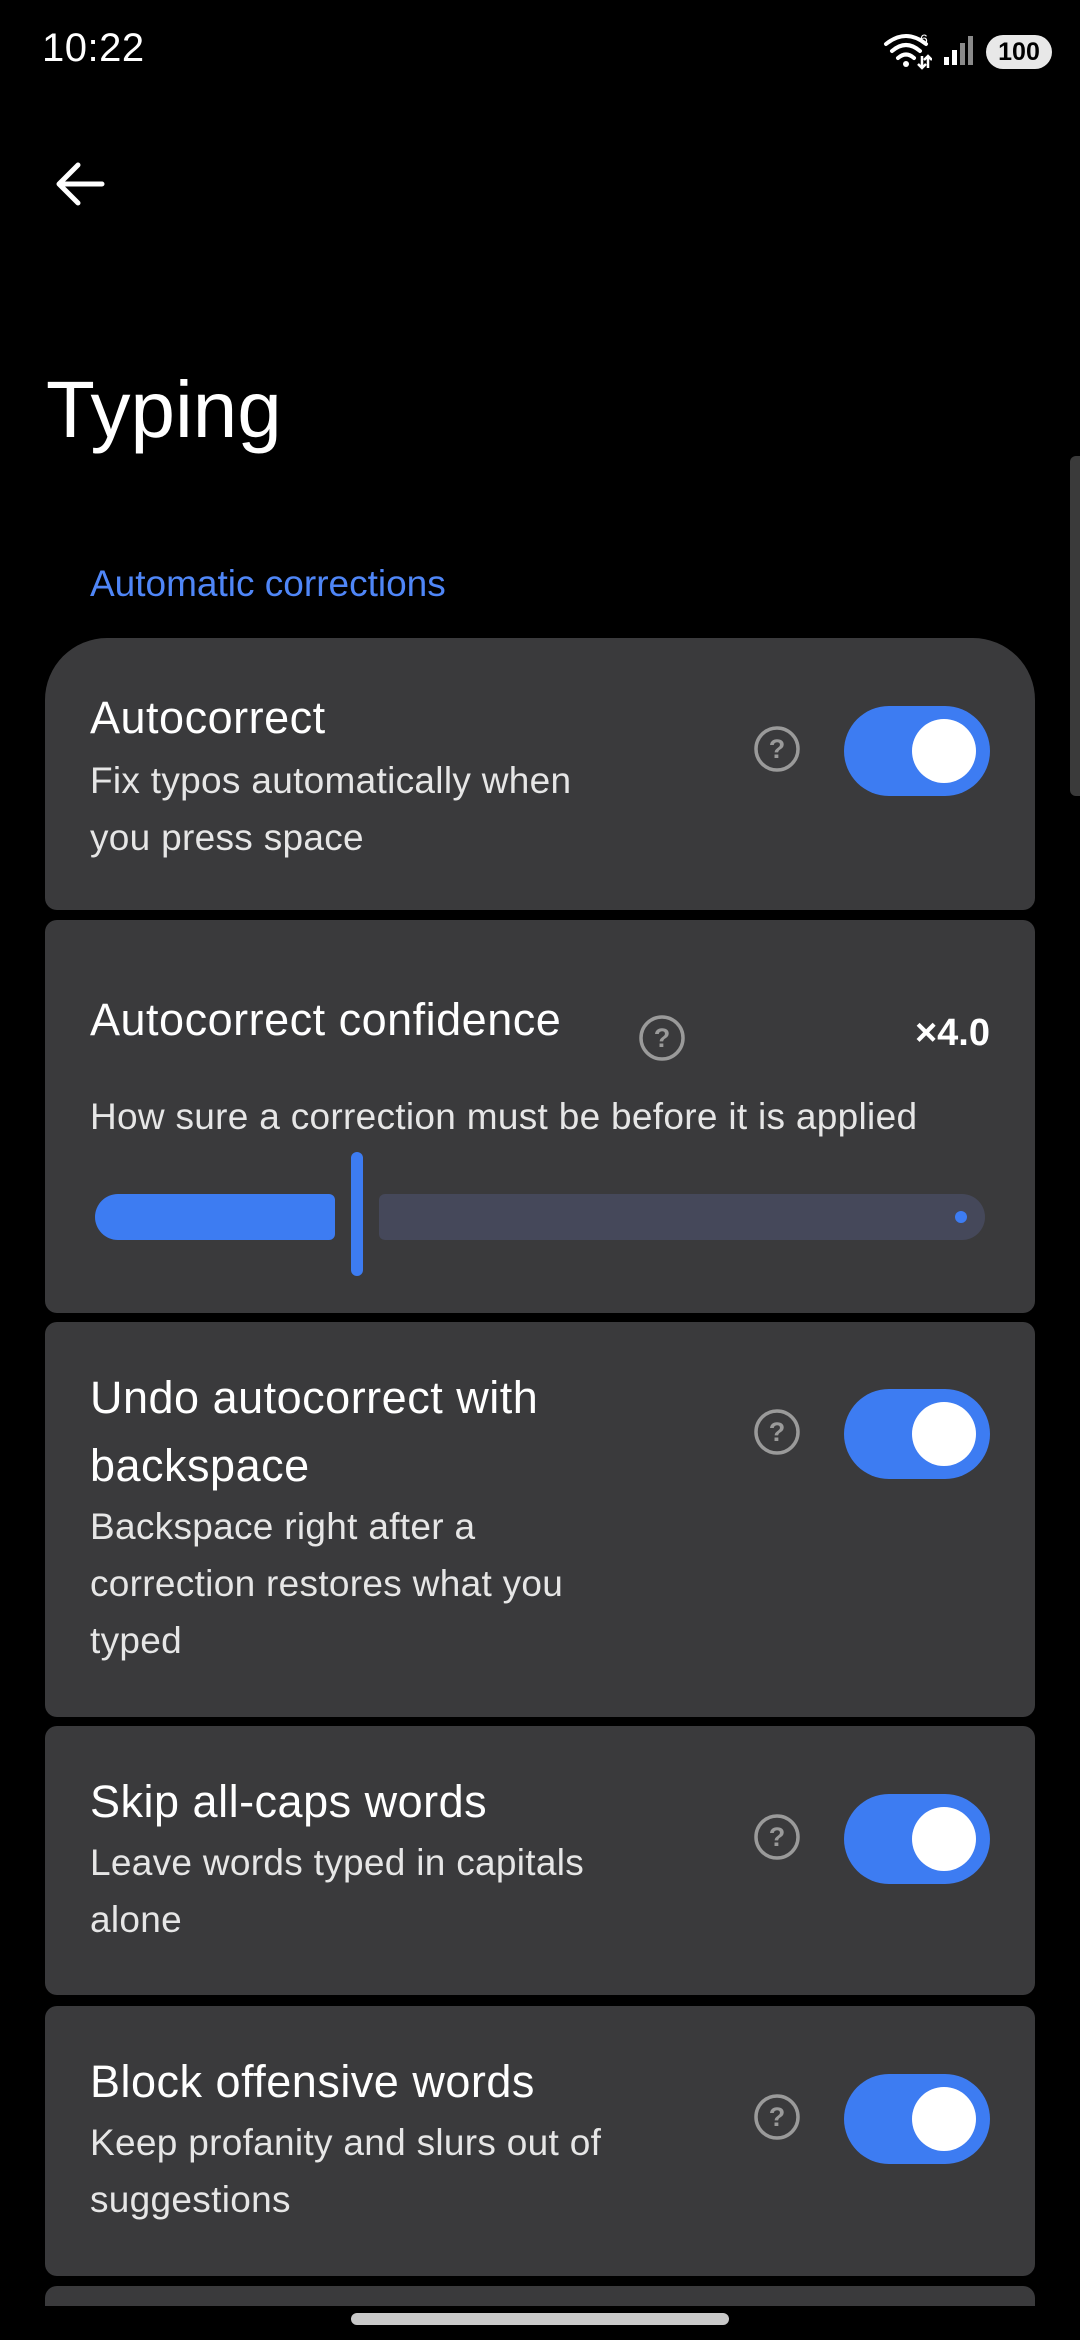 The image size is (1080, 2340). Describe the element at coordinates (907, 52) in the screenshot. I see `wifi-icon: 6` at that location.